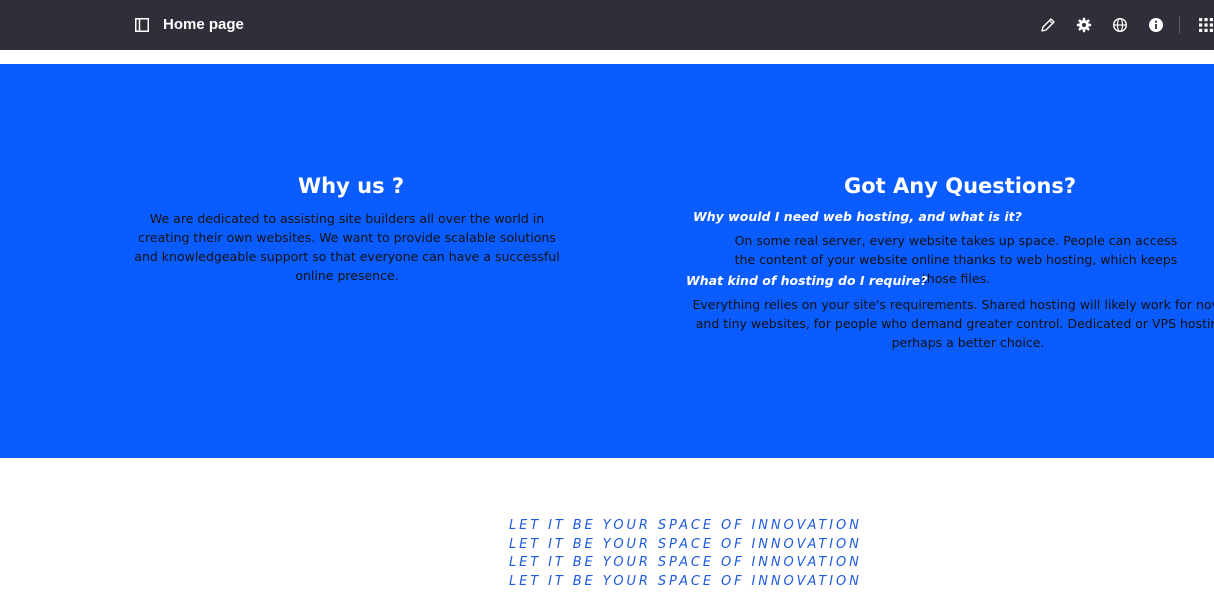 The width and height of the screenshot is (1214, 595). I want to click on faq-question: What kind of hosting do I require?, so click(807, 280).